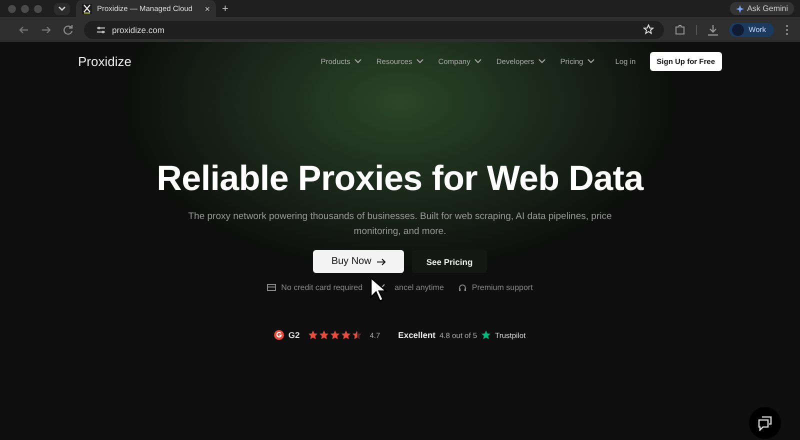 The image size is (800, 440). I want to click on extensions-icon, so click(680, 30).